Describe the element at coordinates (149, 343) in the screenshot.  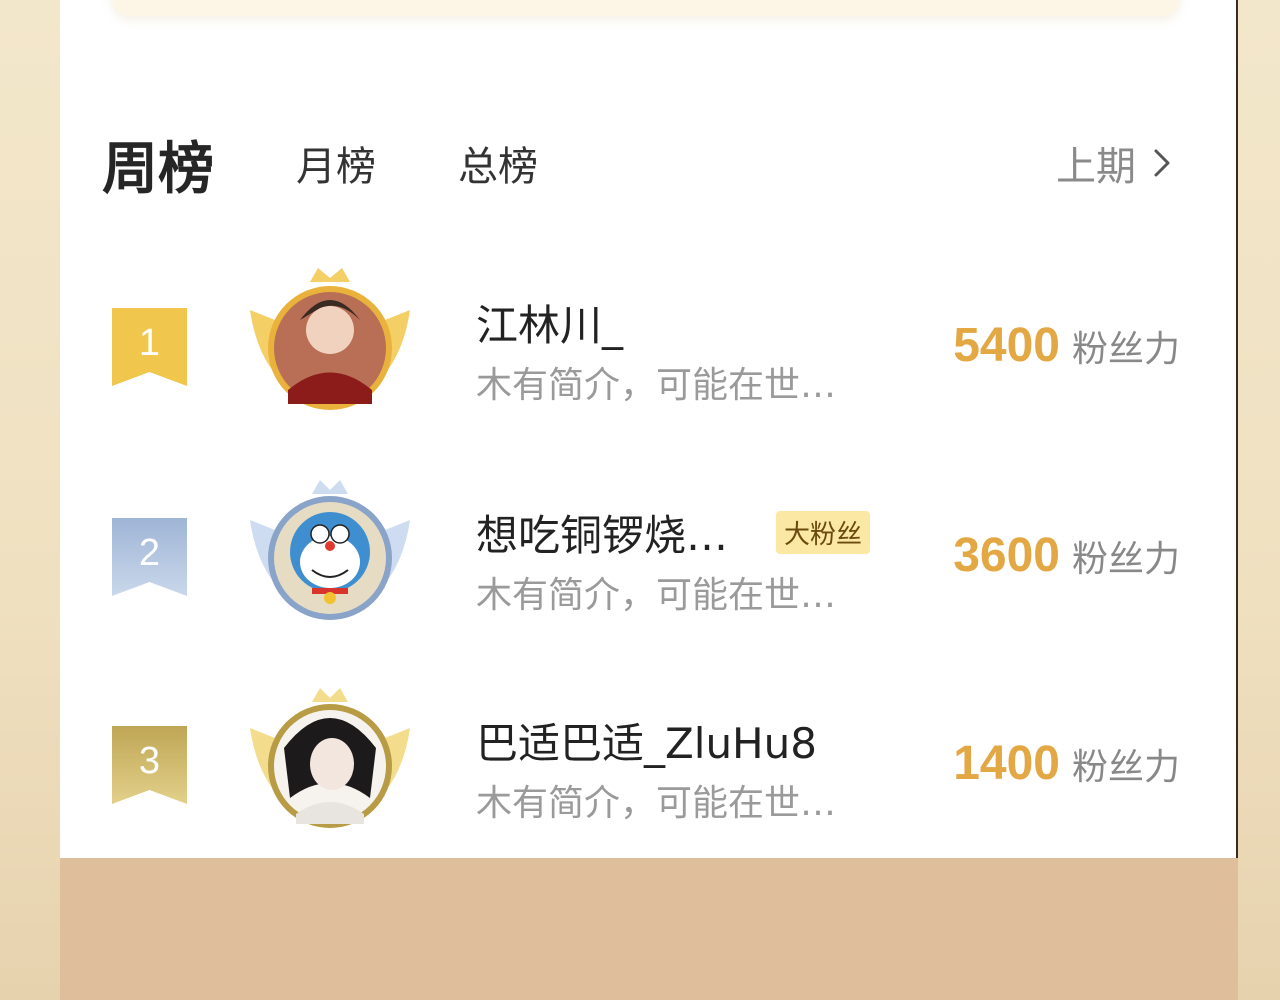
I see `rank-number: 1` at that location.